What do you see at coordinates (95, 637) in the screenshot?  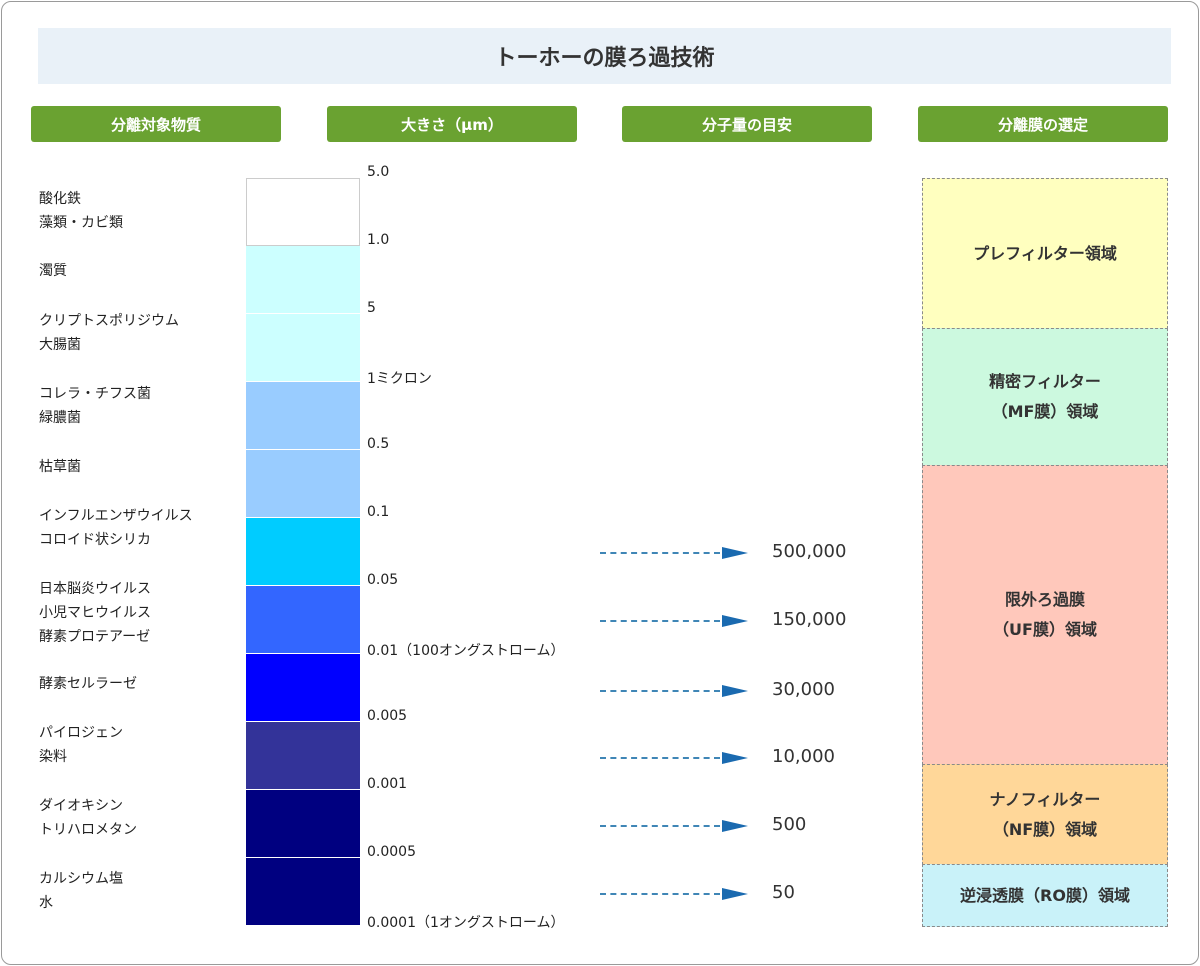 I see `substance-line: 酵素プロテアーゼ` at bounding box center [95, 637].